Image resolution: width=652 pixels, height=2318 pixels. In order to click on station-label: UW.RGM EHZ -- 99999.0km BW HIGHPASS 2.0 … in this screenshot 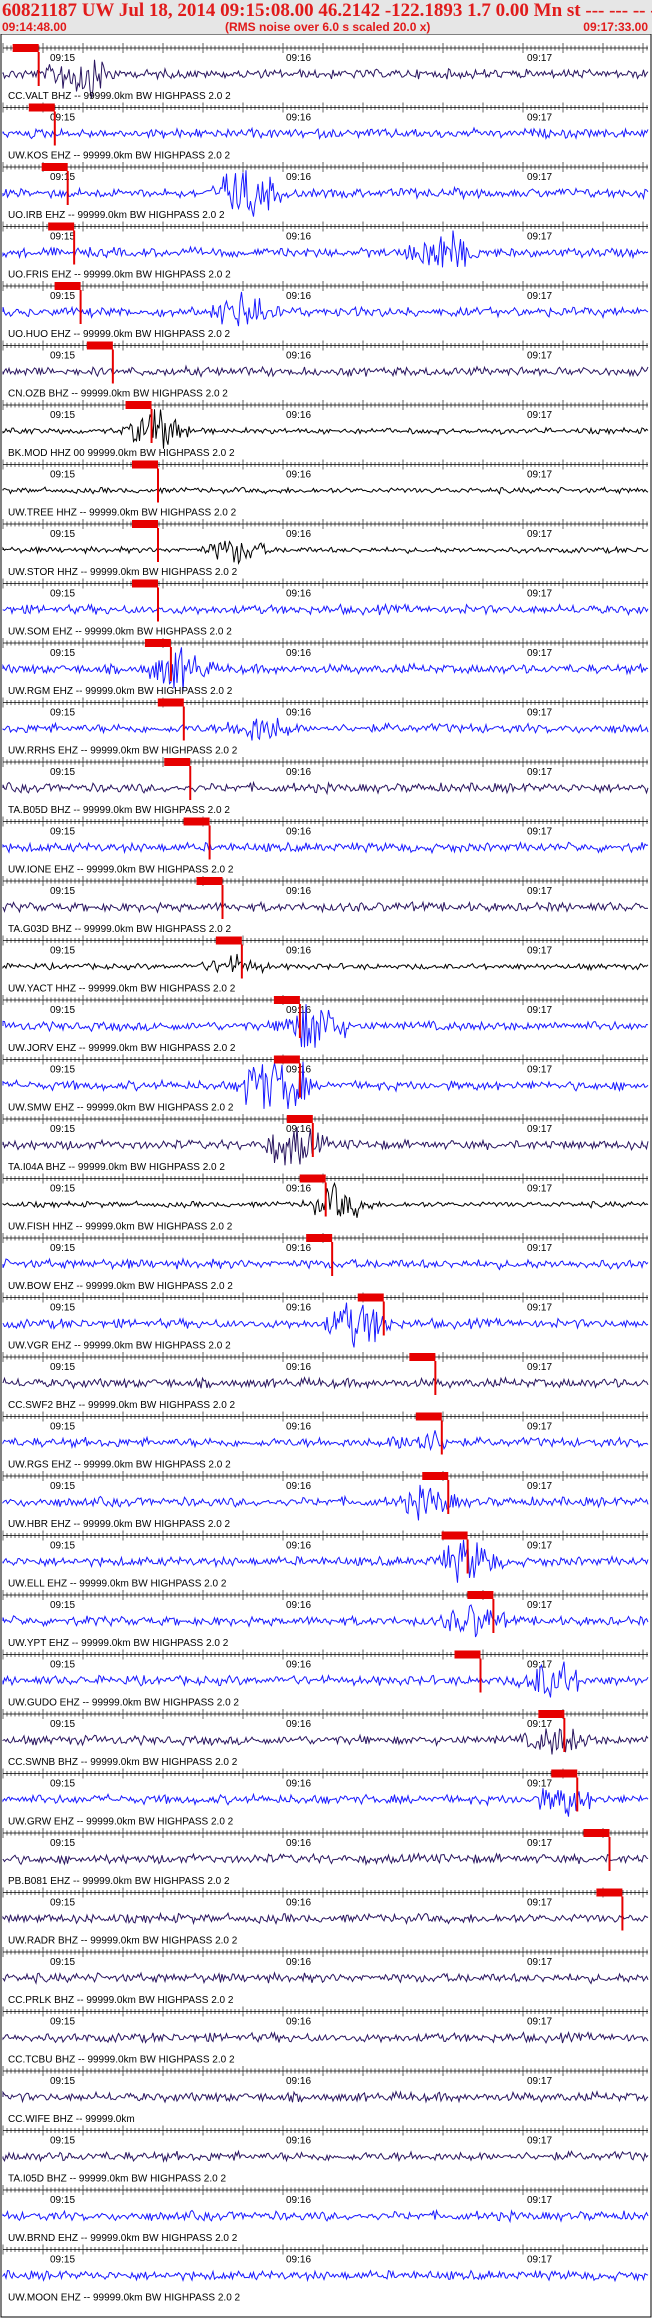, I will do `click(120, 691)`.